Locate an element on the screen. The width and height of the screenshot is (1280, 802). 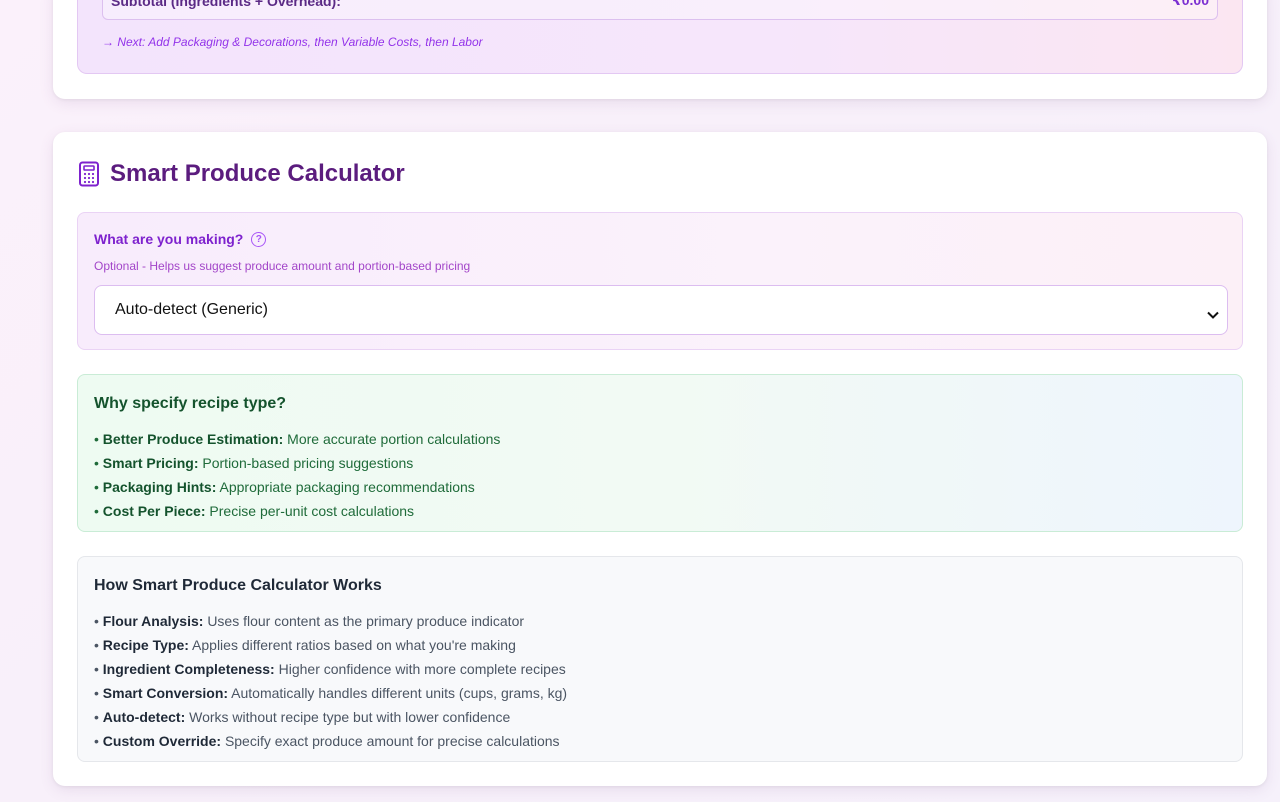
subtotal-value: ₹0.00 is located at coordinates (1190, 4).